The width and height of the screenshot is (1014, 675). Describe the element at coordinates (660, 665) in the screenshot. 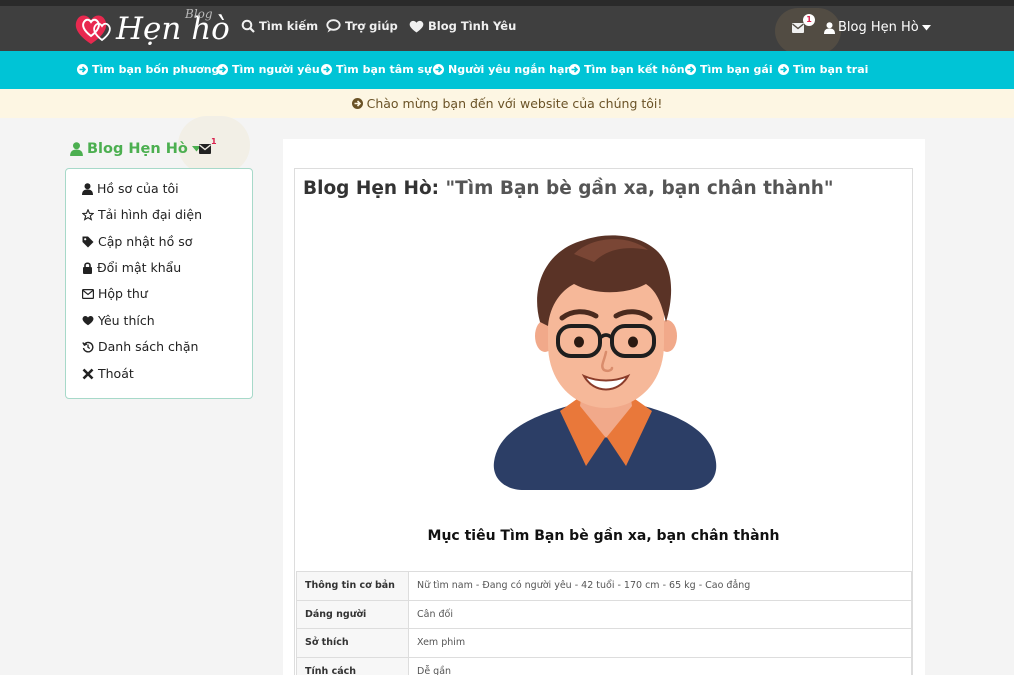

I see `info-value: Dễ gần` at that location.